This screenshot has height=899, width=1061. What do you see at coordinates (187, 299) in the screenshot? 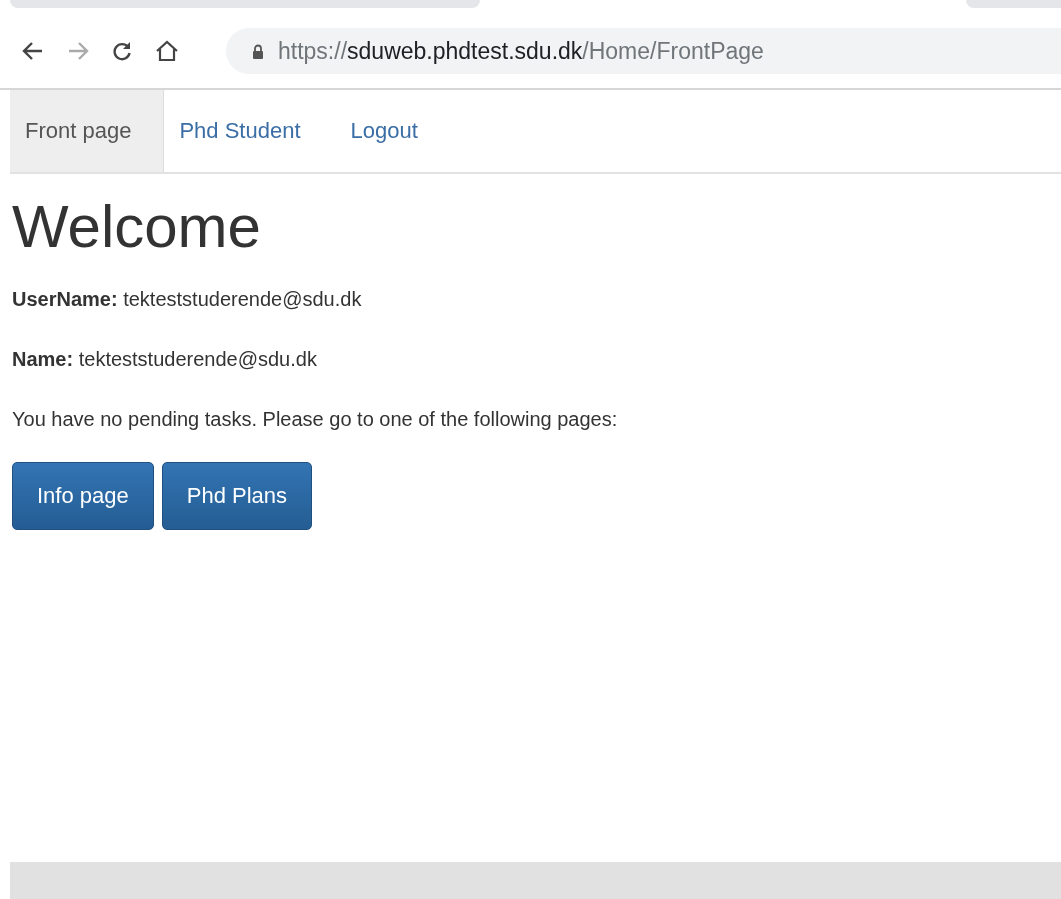
I see `field-line: UserName: tekteststuderende@sdu.dk` at bounding box center [187, 299].